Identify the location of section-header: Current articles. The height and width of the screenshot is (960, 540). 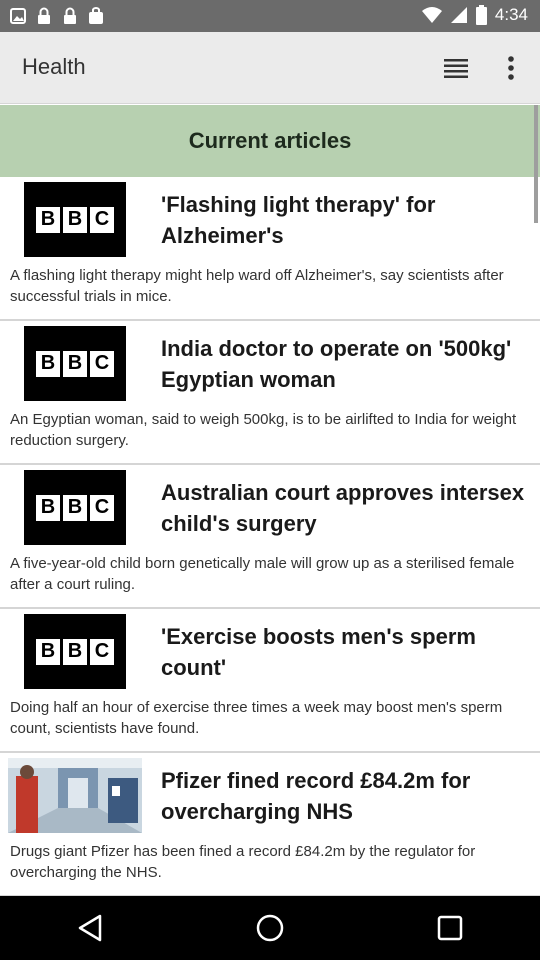
(270, 141).